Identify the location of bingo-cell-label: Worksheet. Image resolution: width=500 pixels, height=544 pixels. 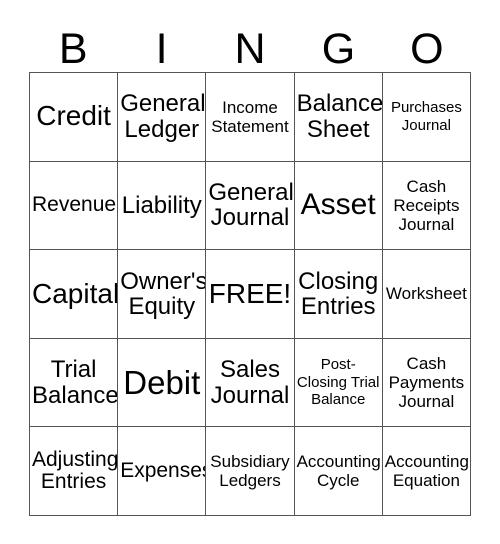
(426, 294).